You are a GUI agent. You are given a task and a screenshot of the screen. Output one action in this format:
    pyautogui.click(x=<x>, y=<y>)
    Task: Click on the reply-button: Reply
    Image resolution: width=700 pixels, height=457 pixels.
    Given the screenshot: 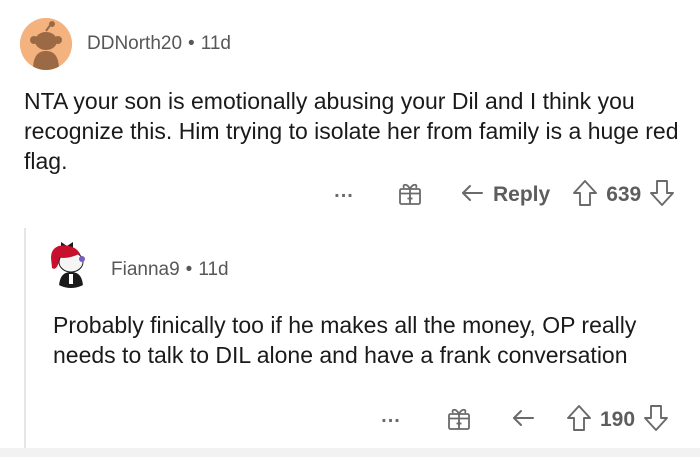 What is the action you would take?
    pyautogui.click(x=504, y=195)
    